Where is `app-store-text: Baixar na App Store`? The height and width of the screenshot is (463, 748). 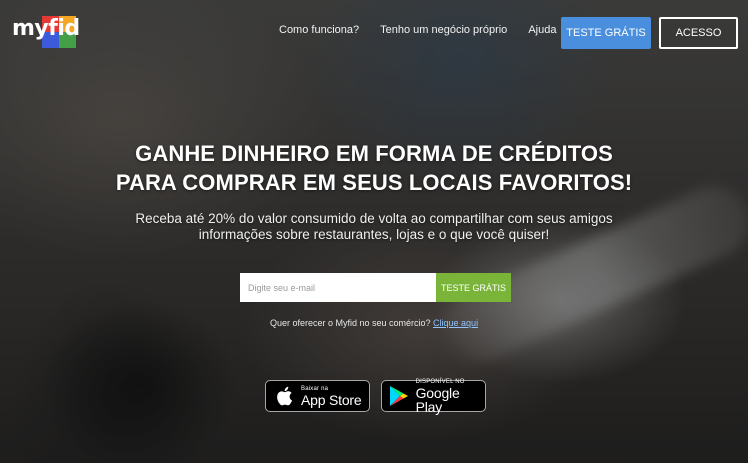
app-store-text: Baixar na App Store is located at coordinates (331, 396).